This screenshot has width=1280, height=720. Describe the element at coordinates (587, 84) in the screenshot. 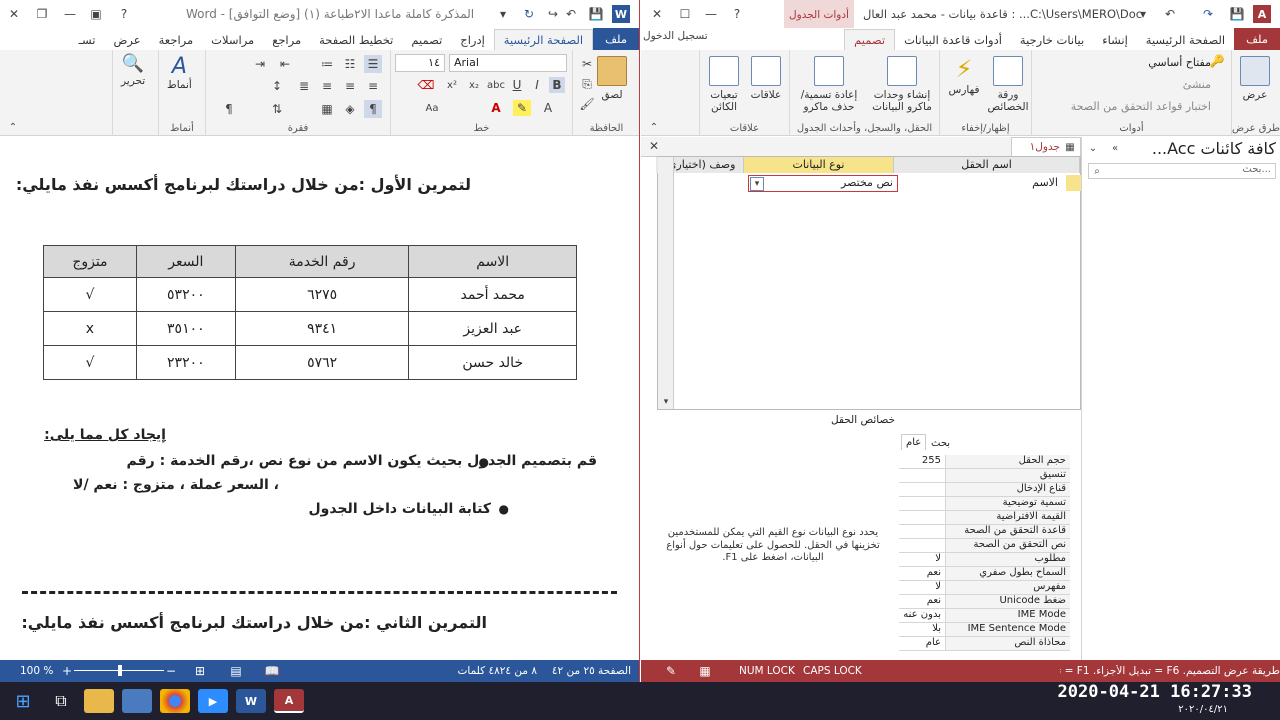

I see `copy-icon: ⎘` at that location.